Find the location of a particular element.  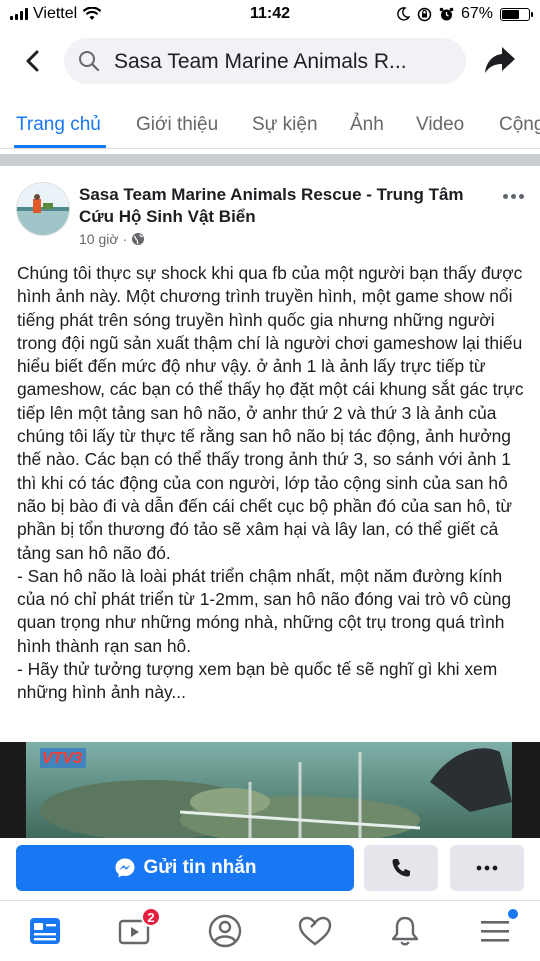

rotation-lock-icon is located at coordinates (424, 14).